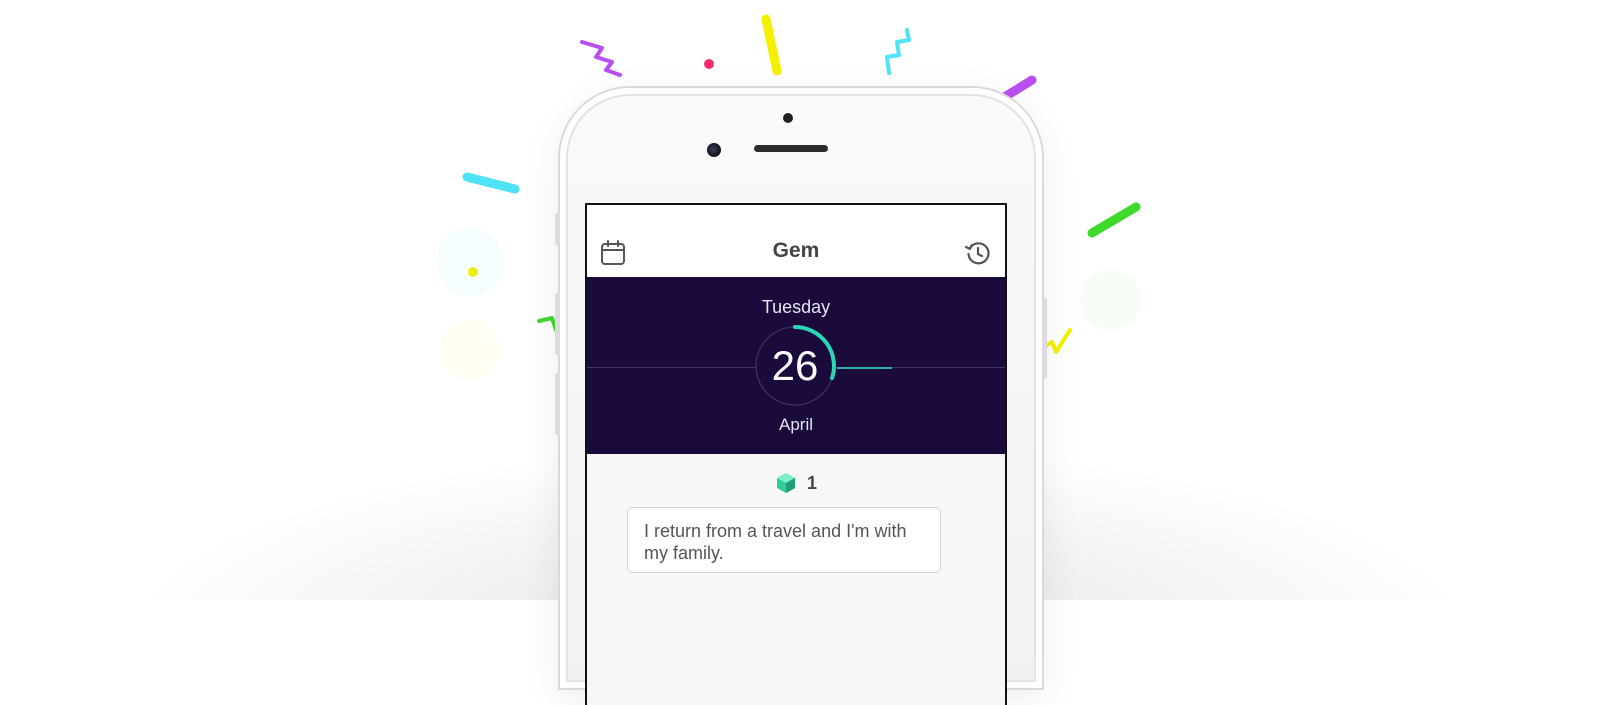 The height and width of the screenshot is (705, 1600). I want to click on phone-power-button, so click(1044, 338).